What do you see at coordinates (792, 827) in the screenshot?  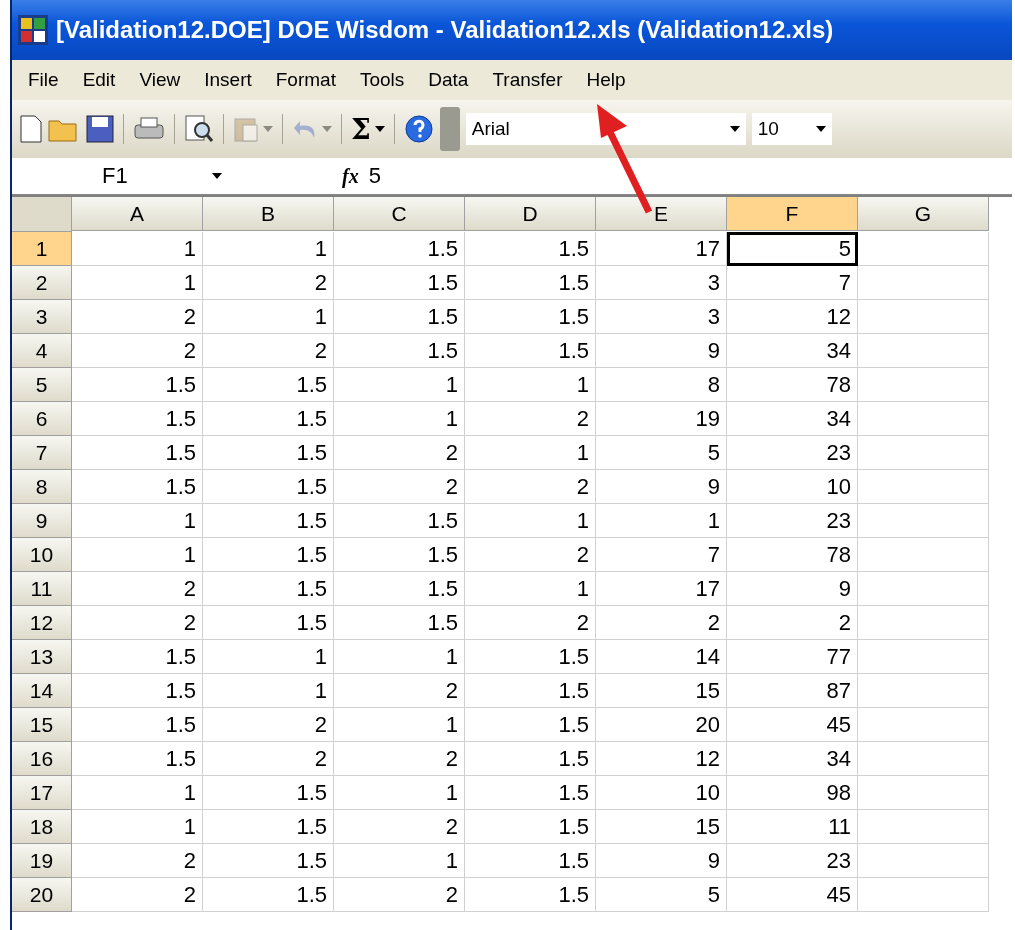 I see `table-cell: 11` at bounding box center [792, 827].